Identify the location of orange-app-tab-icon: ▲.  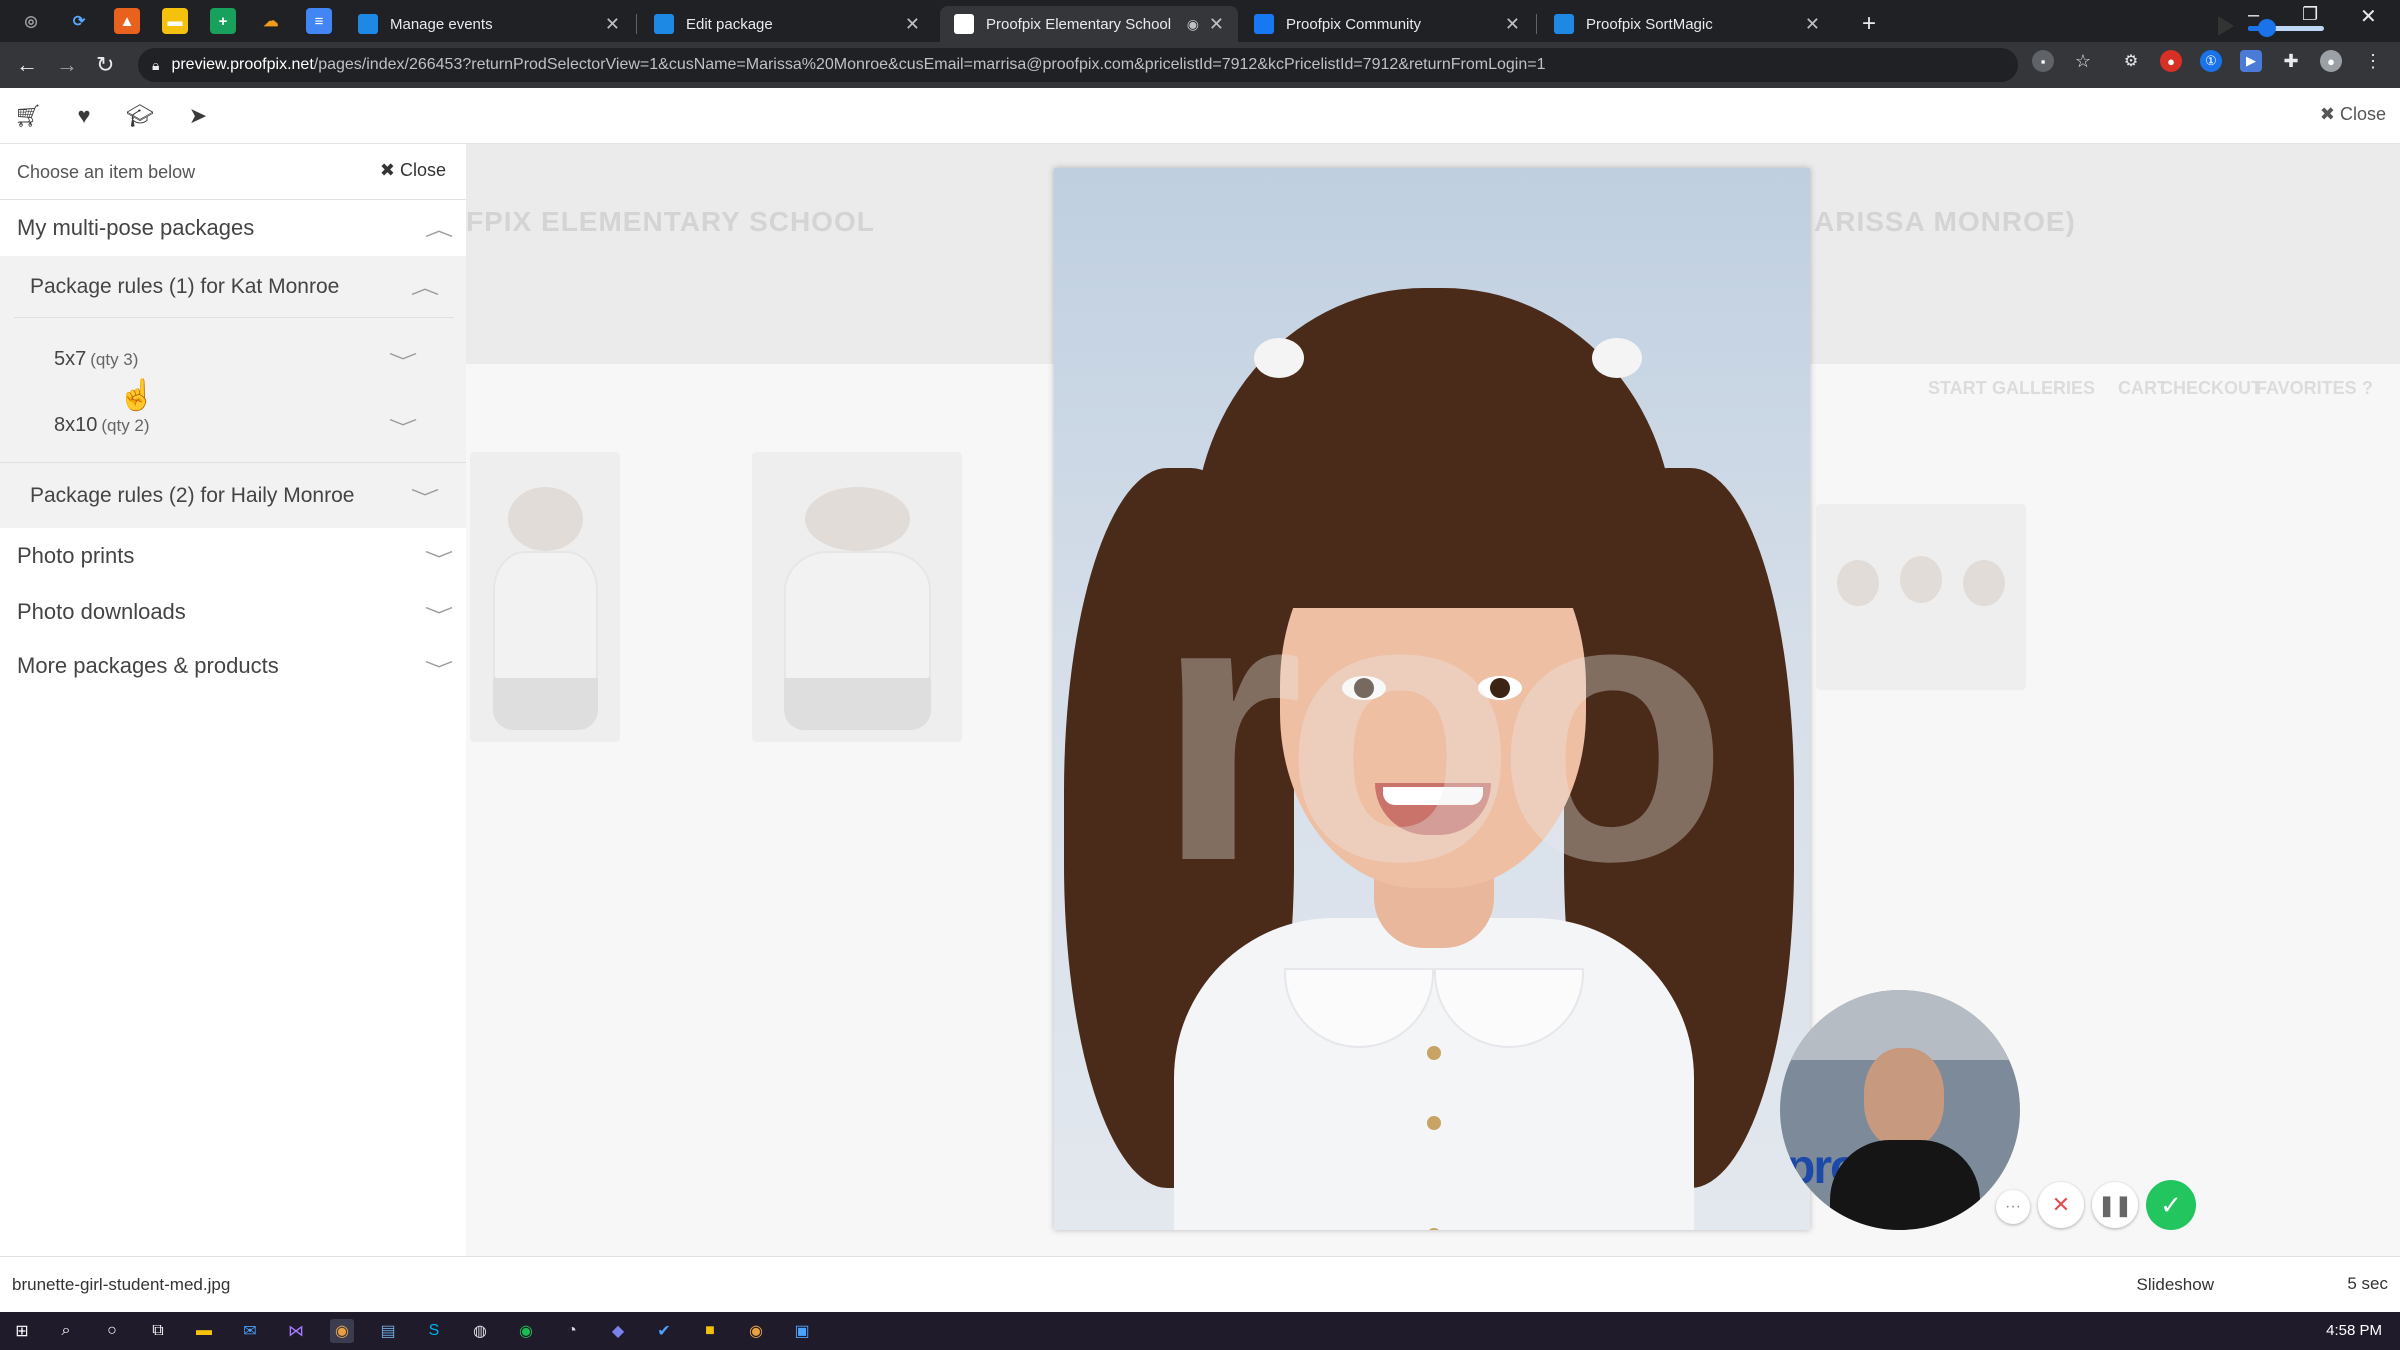
(127, 21).